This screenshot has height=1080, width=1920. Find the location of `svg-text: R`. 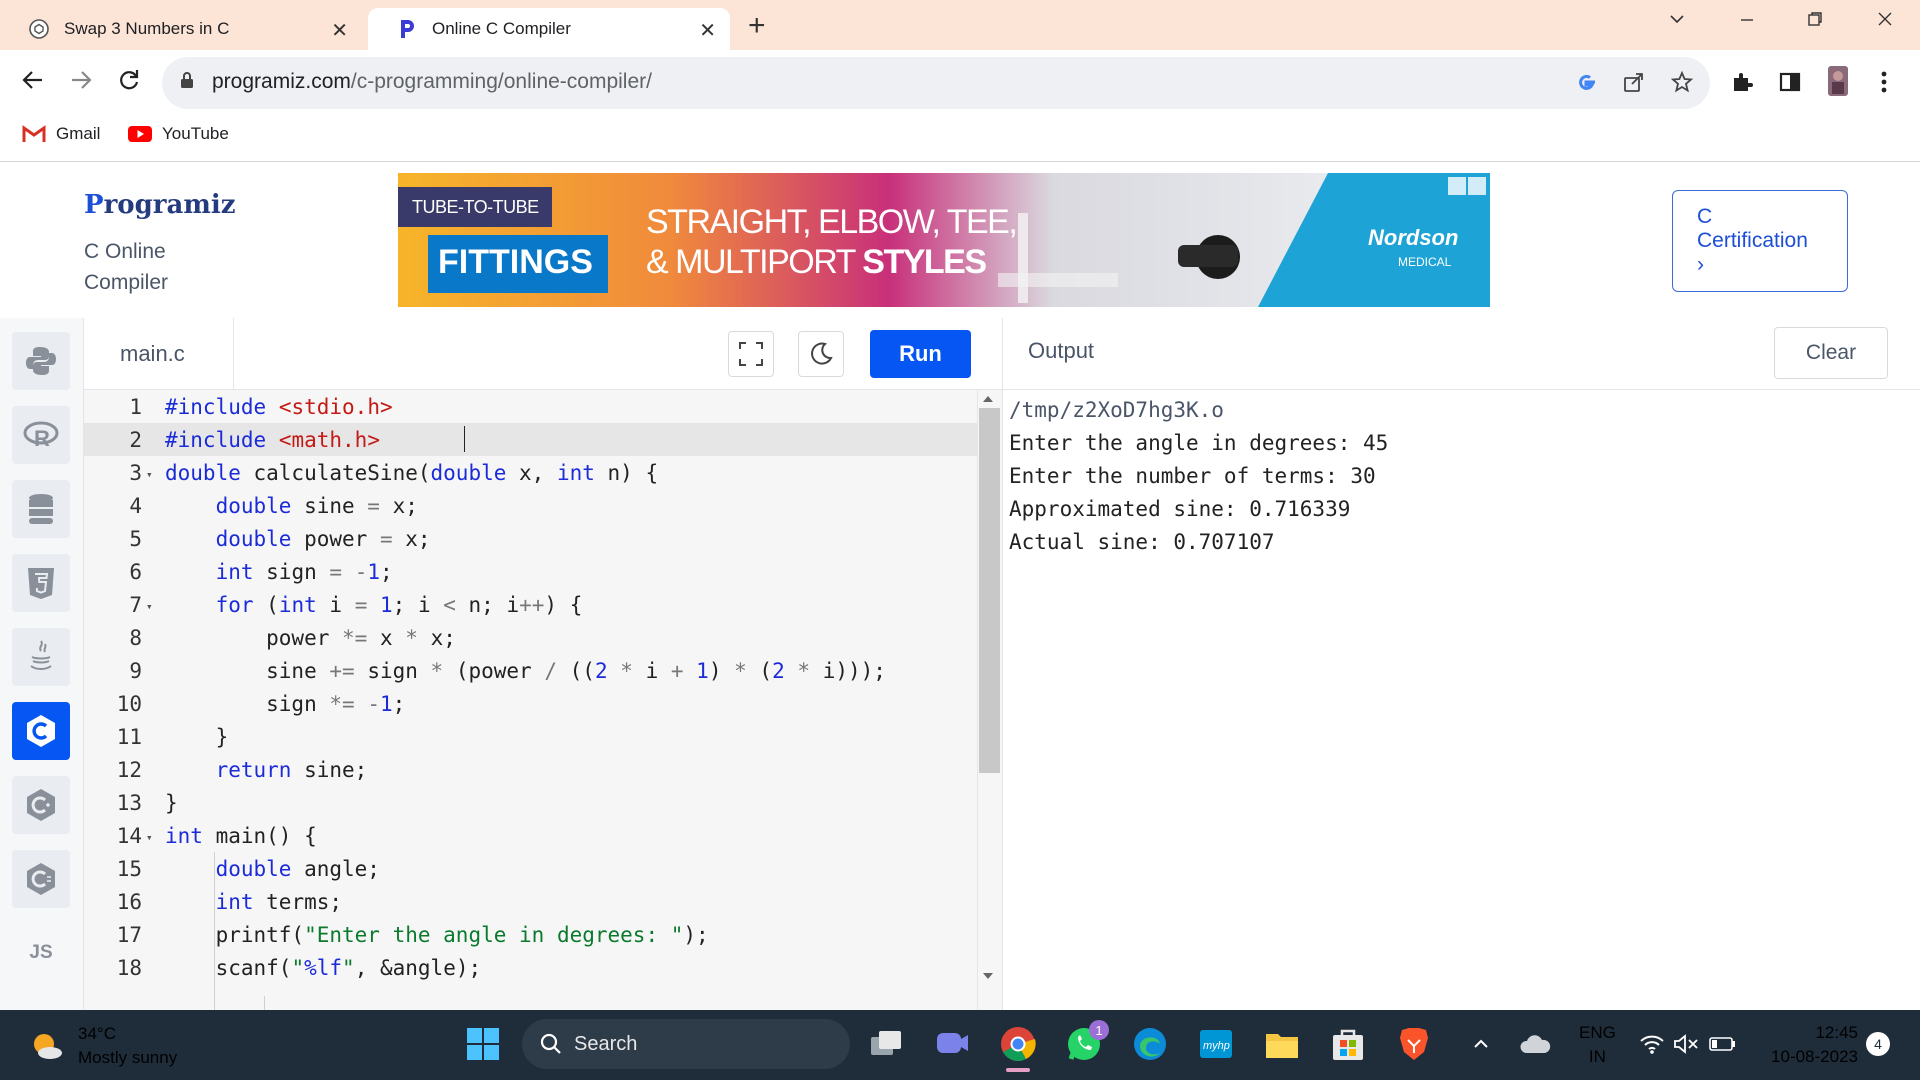

svg-text: R is located at coordinates (42, 438).